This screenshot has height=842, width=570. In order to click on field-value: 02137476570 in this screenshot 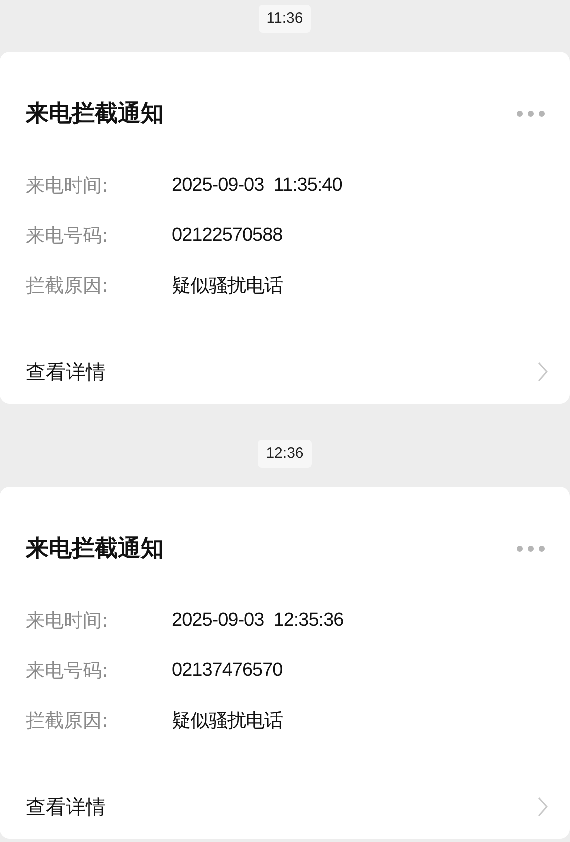, I will do `click(227, 671)`.